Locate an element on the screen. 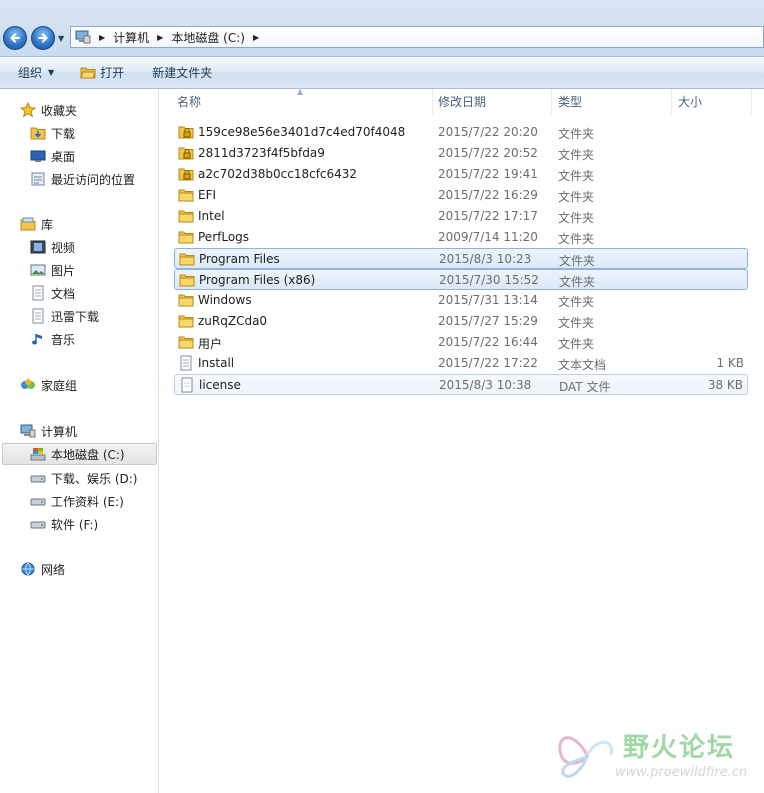  new-folder-button: 新建文件夹 is located at coordinates (182, 72).